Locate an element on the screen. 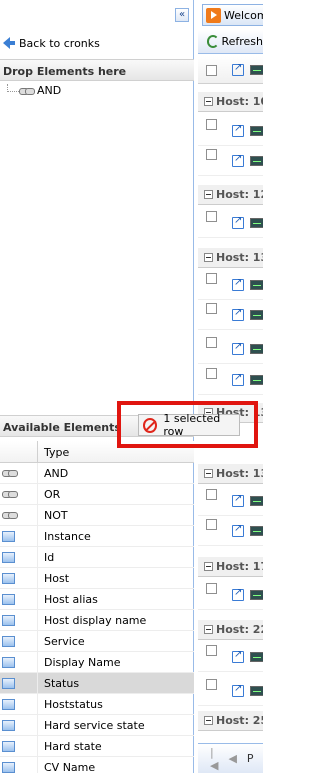 The height and width of the screenshot is (773, 320). select-all-checkbox is located at coordinates (211, 70).